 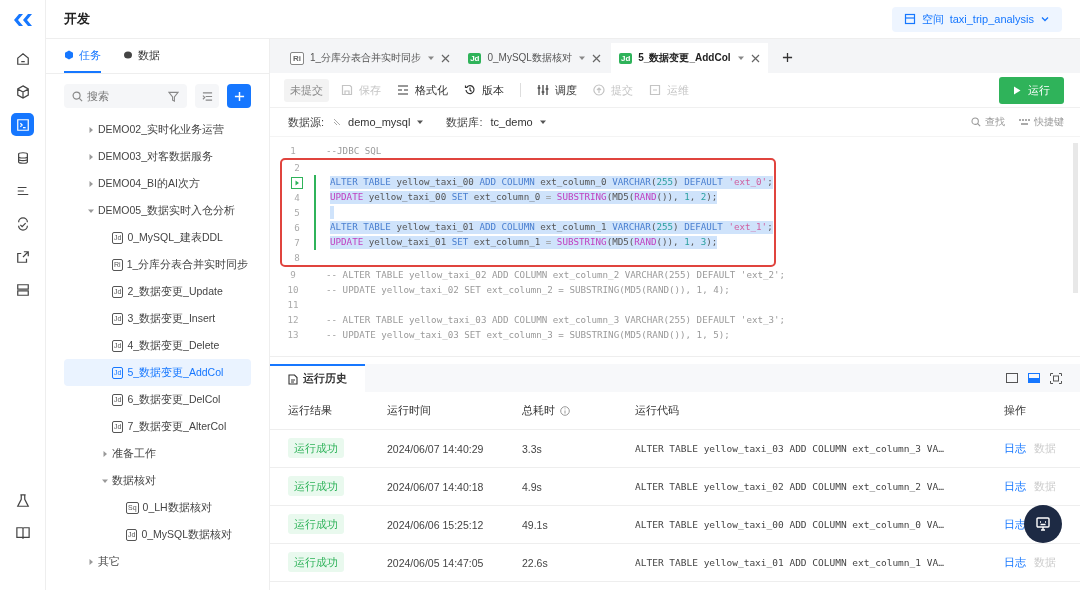 I want to click on editor-tab: Jd 5_数据变更_AddCol, so click(x=689, y=58).